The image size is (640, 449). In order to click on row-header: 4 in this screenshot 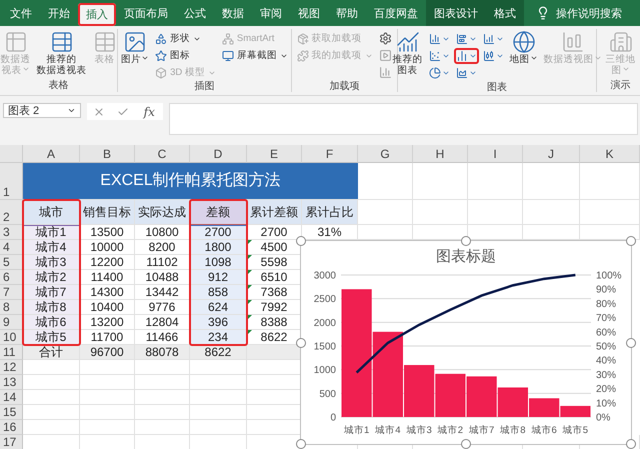, I will do `click(11, 247)`.